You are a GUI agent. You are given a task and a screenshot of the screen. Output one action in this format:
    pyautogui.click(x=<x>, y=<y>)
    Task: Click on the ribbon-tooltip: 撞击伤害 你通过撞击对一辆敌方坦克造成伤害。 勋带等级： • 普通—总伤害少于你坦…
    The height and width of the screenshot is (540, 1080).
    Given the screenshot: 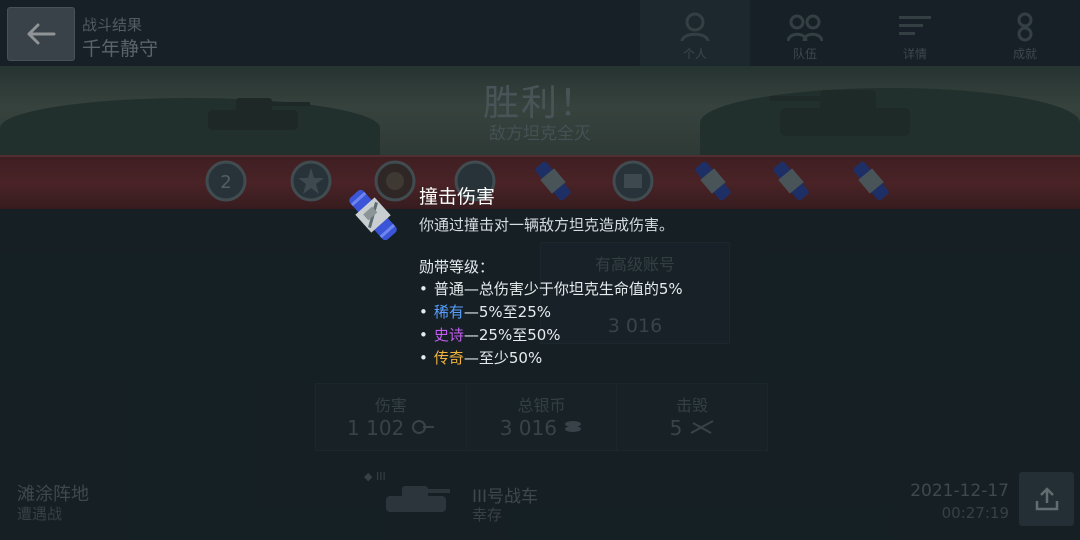 What is the action you would take?
    pyautogui.click(x=540, y=275)
    